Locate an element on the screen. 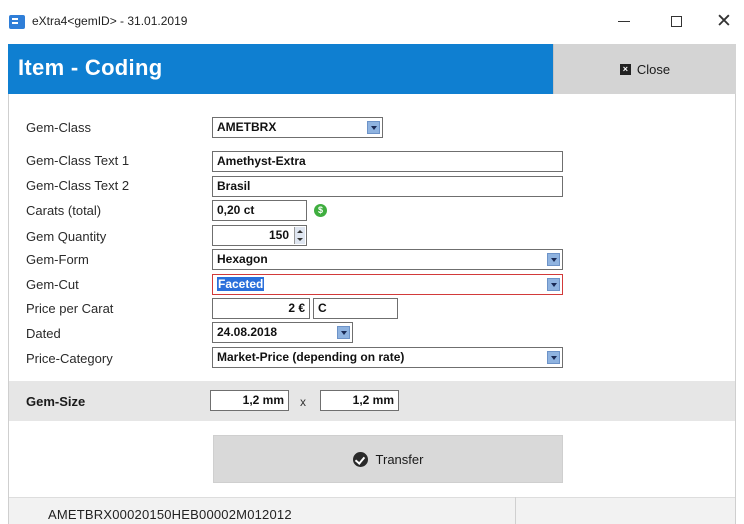  gem-class-text1-value: Amethyst-Extra is located at coordinates (261, 161).